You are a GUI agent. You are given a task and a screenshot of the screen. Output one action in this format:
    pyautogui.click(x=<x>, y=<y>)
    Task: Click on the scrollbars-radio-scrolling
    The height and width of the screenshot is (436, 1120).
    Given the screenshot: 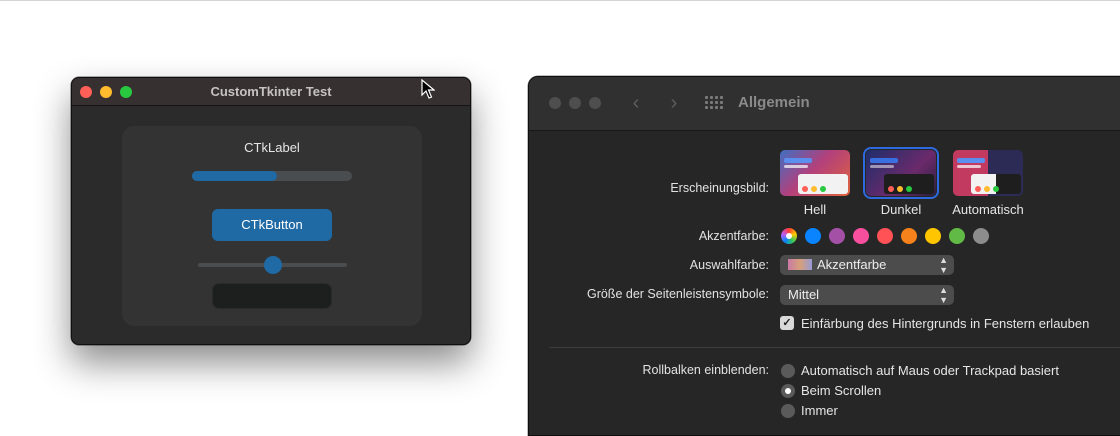 What is the action you would take?
    pyautogui.click(x=788, y=391)
    